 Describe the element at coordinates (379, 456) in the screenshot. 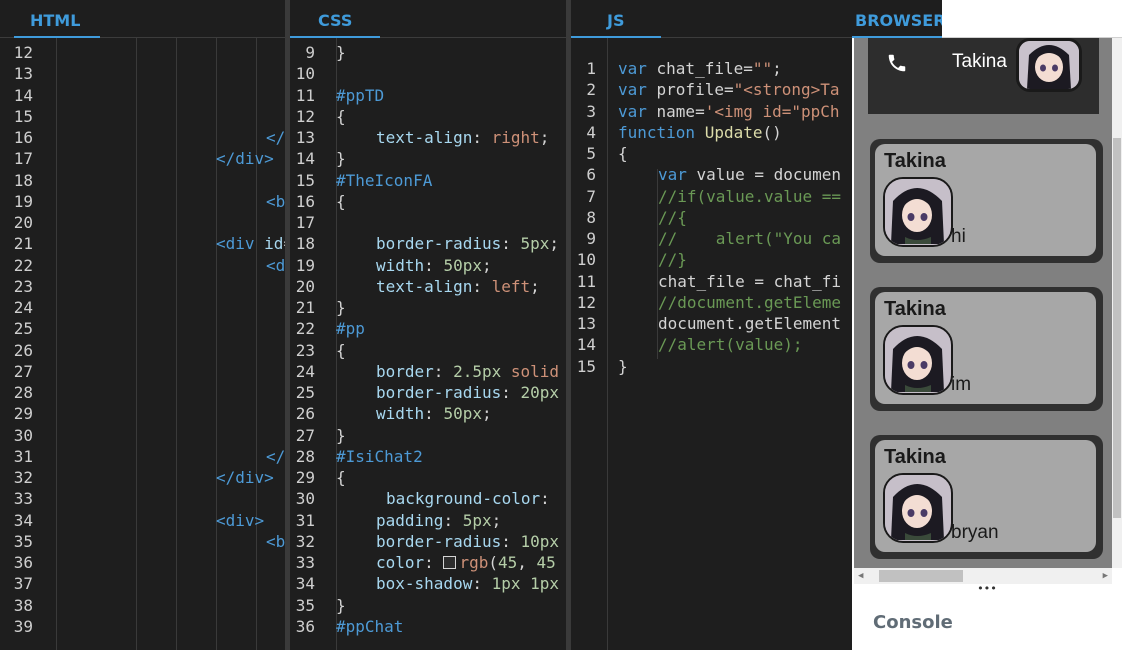

I see `code-token: #IsiChat2` at that location.